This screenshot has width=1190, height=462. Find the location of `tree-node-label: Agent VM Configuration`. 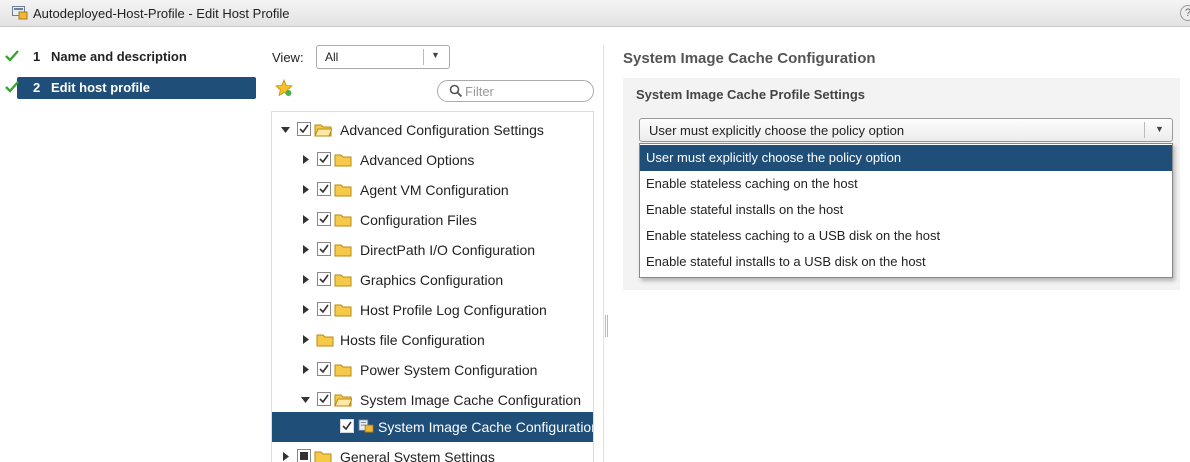

tree-node-label: Agent VM Configuration is located at coordinates (434, 190).